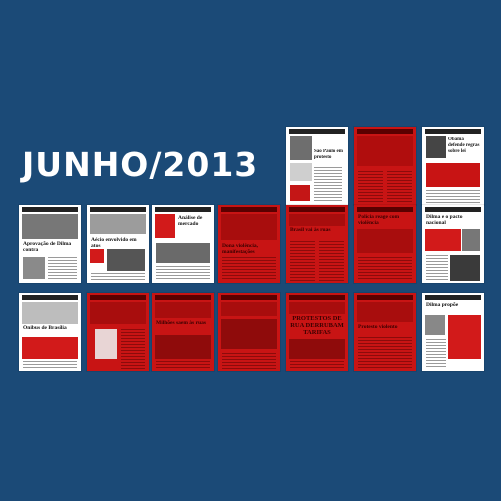 This screenshot has height=501, width=501. Describe the element at coordinates (317, 325) in the screenshot. I see `page-headline: PROTESTOS DE RUA DERRUBAM TARIFAS` at that location.